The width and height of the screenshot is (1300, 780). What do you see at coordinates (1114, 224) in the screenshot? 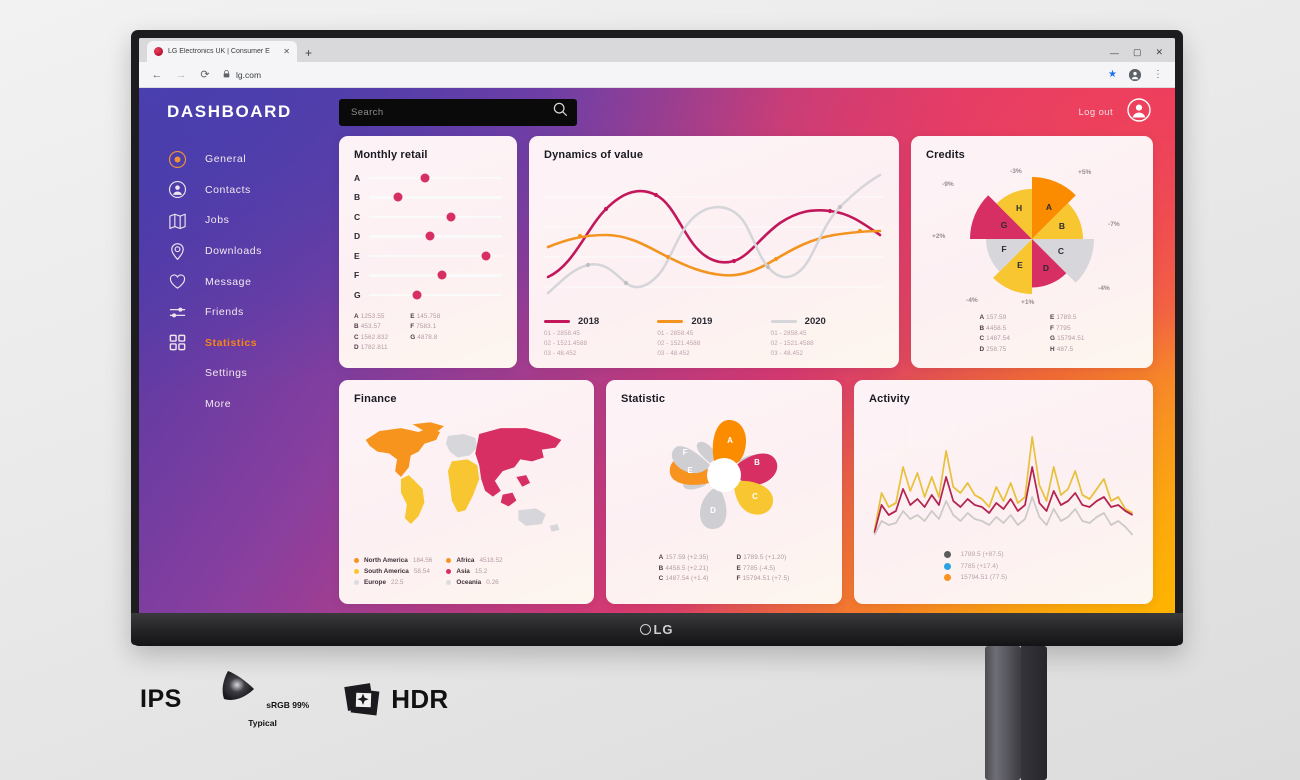
I see `pie-pct-B: -7%` at bounding box center [1114, 224].